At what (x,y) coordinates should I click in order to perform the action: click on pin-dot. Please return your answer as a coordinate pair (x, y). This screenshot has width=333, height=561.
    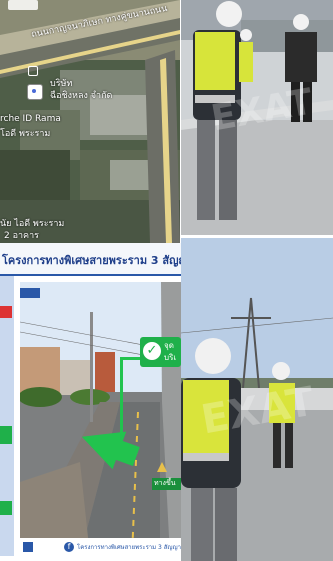
    Looking at the image, I should click on (34, 91).